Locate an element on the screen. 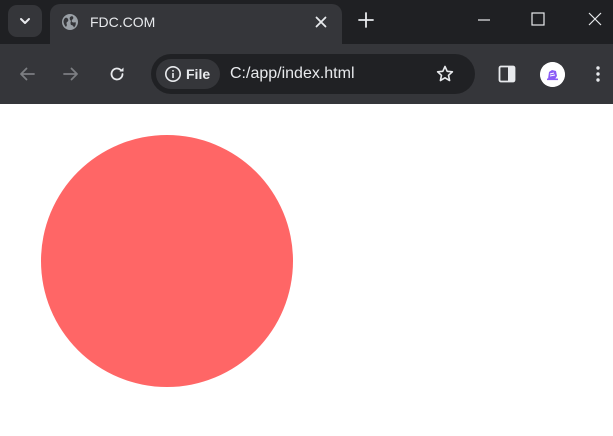 The height and width of the screenshot is (436, 613). side-panel-icon is located at coordinates (507, 74).